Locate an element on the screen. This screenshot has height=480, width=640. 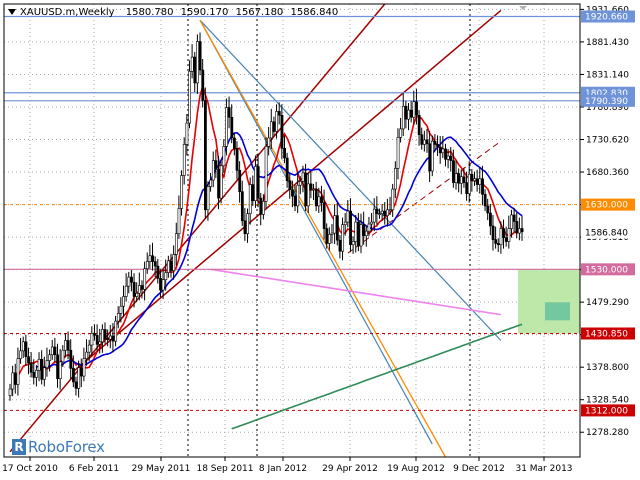
symbol-label: XAUUSD.m,Weekly is located at coordinates (67, 12).